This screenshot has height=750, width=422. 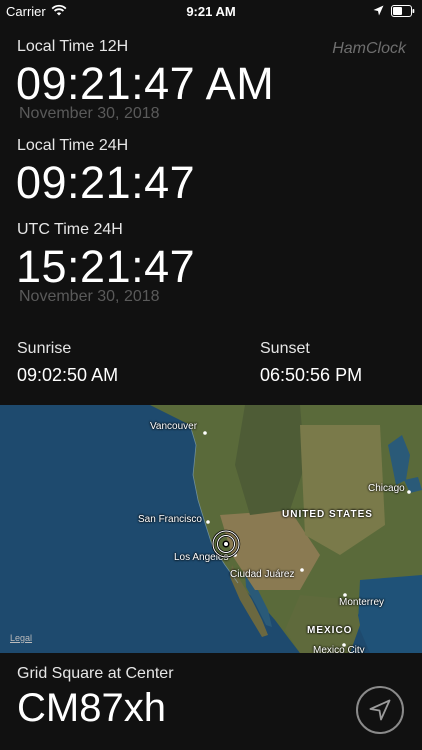 I want to click on sunrise-value: 09:02:50 AM, so click(x=68, y=375).